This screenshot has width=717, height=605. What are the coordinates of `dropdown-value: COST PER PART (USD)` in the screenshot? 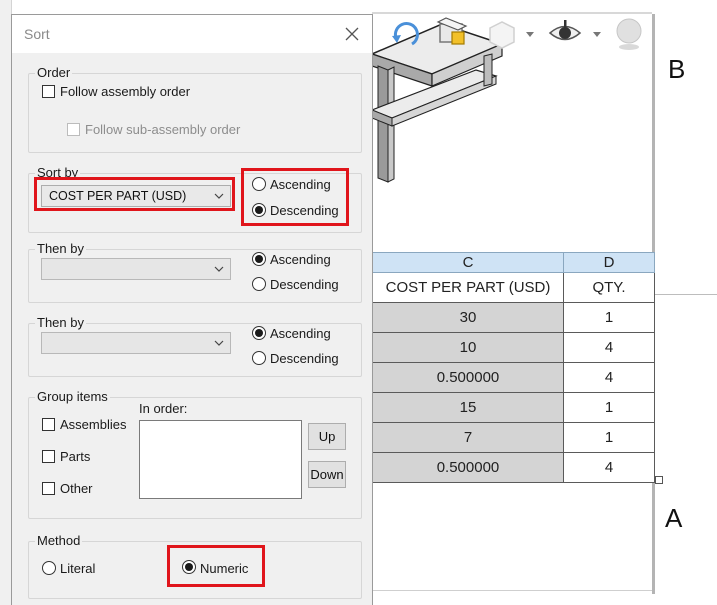 It's located at (118, 196).